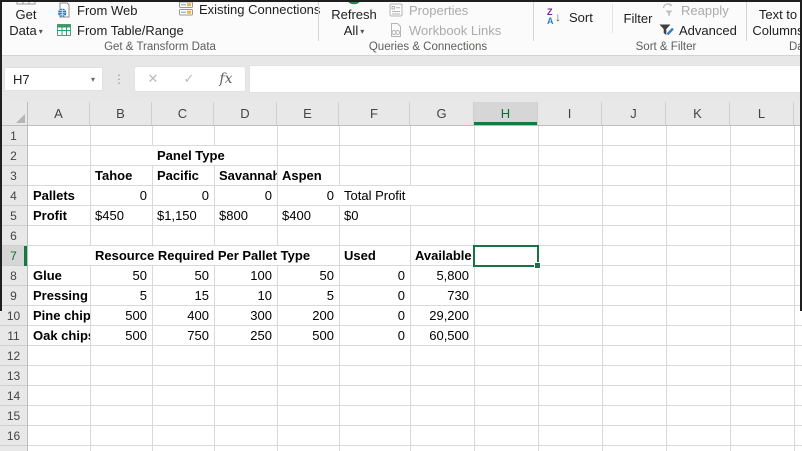  Describe the element at coordinates (396, 10) in the screenshot. I see `properties-icon` at that location.